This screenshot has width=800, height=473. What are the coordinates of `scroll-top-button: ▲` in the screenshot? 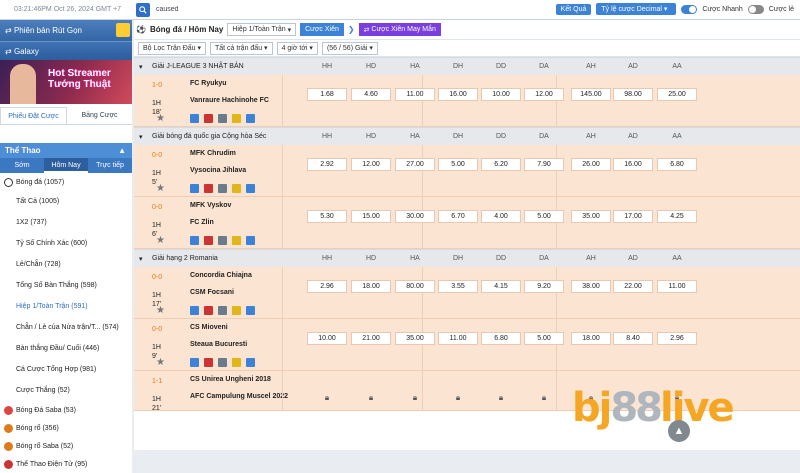 It's located at (679, 431).